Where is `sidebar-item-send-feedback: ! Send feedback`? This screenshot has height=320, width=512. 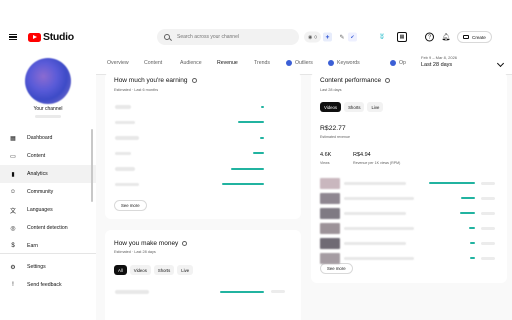
sidebar-item-send-feedback: ! Send feedback is located at coordinates (48, 285).